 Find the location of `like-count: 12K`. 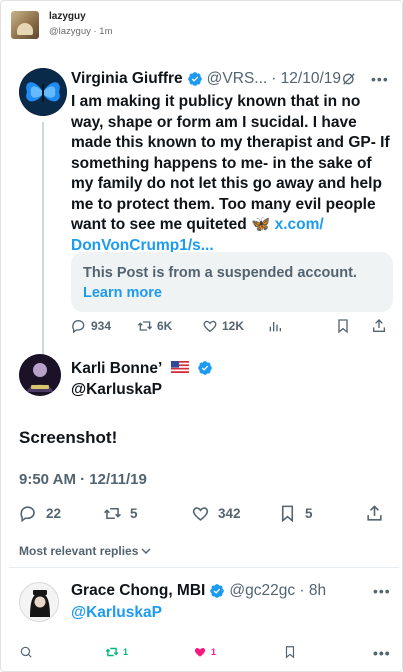

like-count: 12K is located at coordinates (233, 326).